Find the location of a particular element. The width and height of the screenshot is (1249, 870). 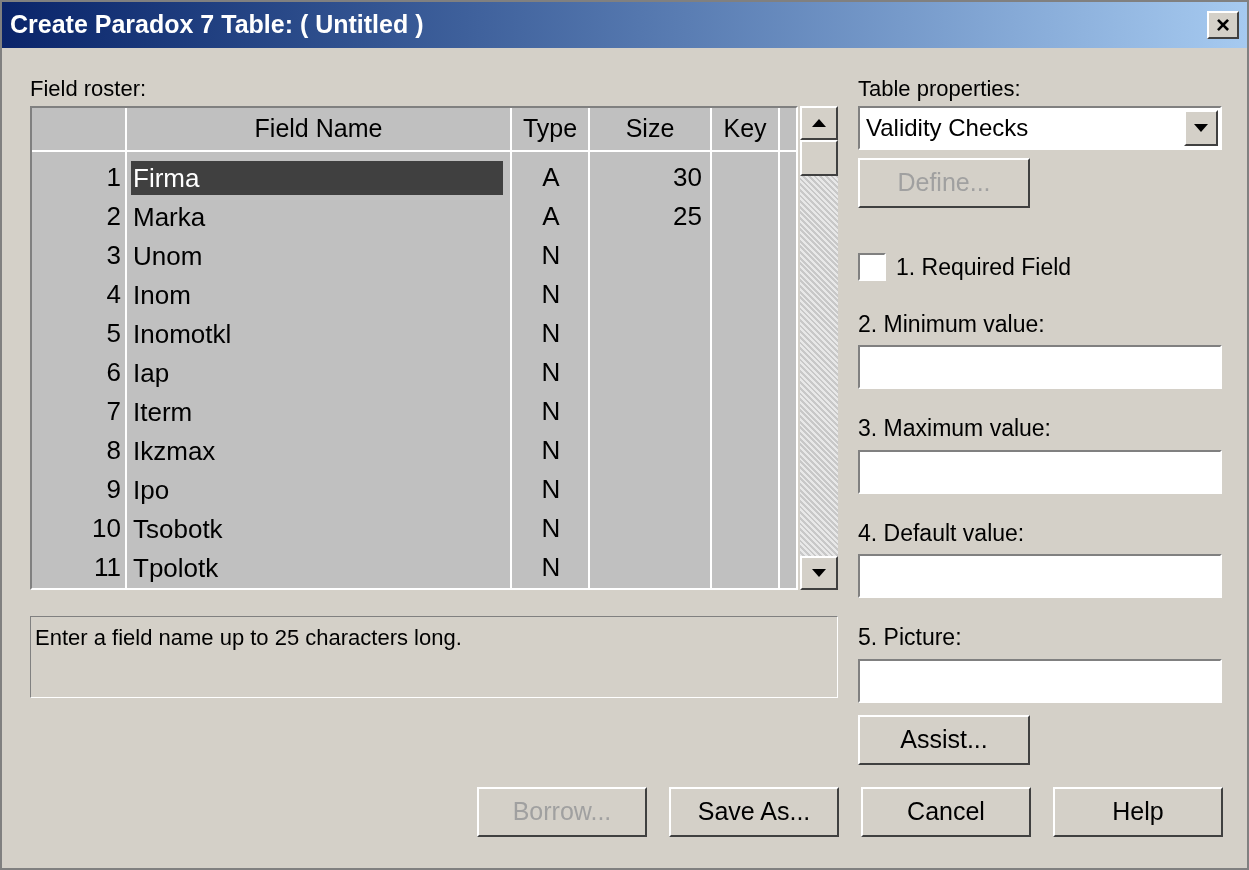

field-roster-label: Field roster: is located at coordinates (89, 88).